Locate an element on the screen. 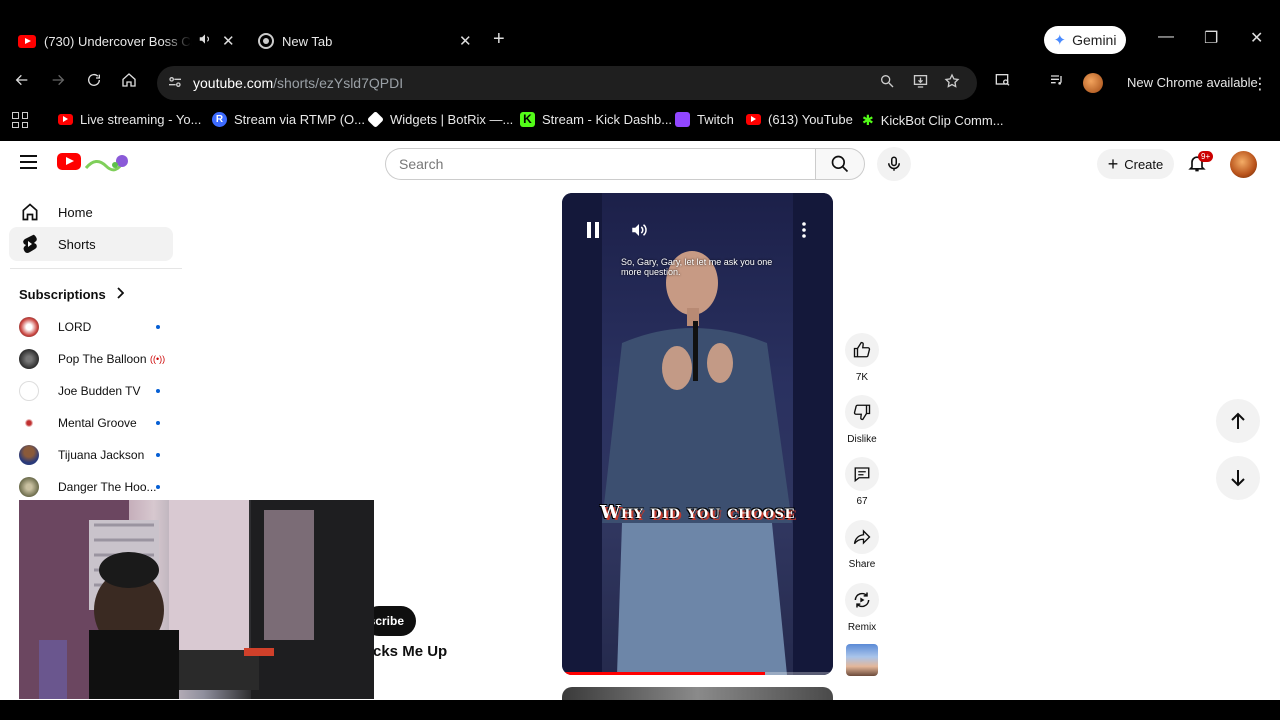 This screenshot has height=720, width=1280. remix-action: Remix is located at coordinates (862, 608).